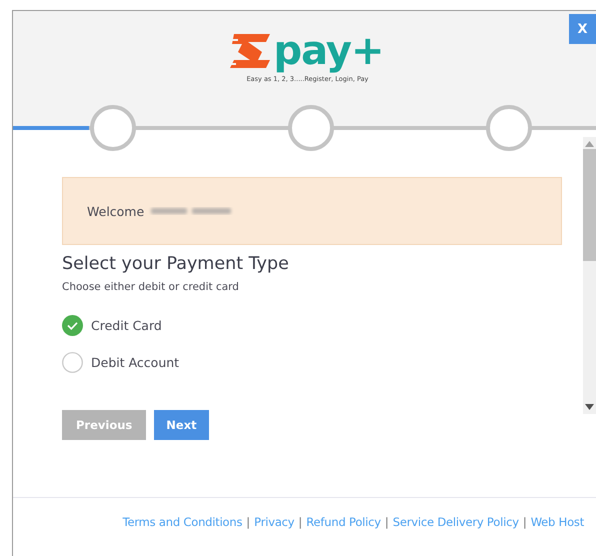  Describe the element at coordinates (589, 205) in the screenshot. I see `scroll-thumb` at that location.